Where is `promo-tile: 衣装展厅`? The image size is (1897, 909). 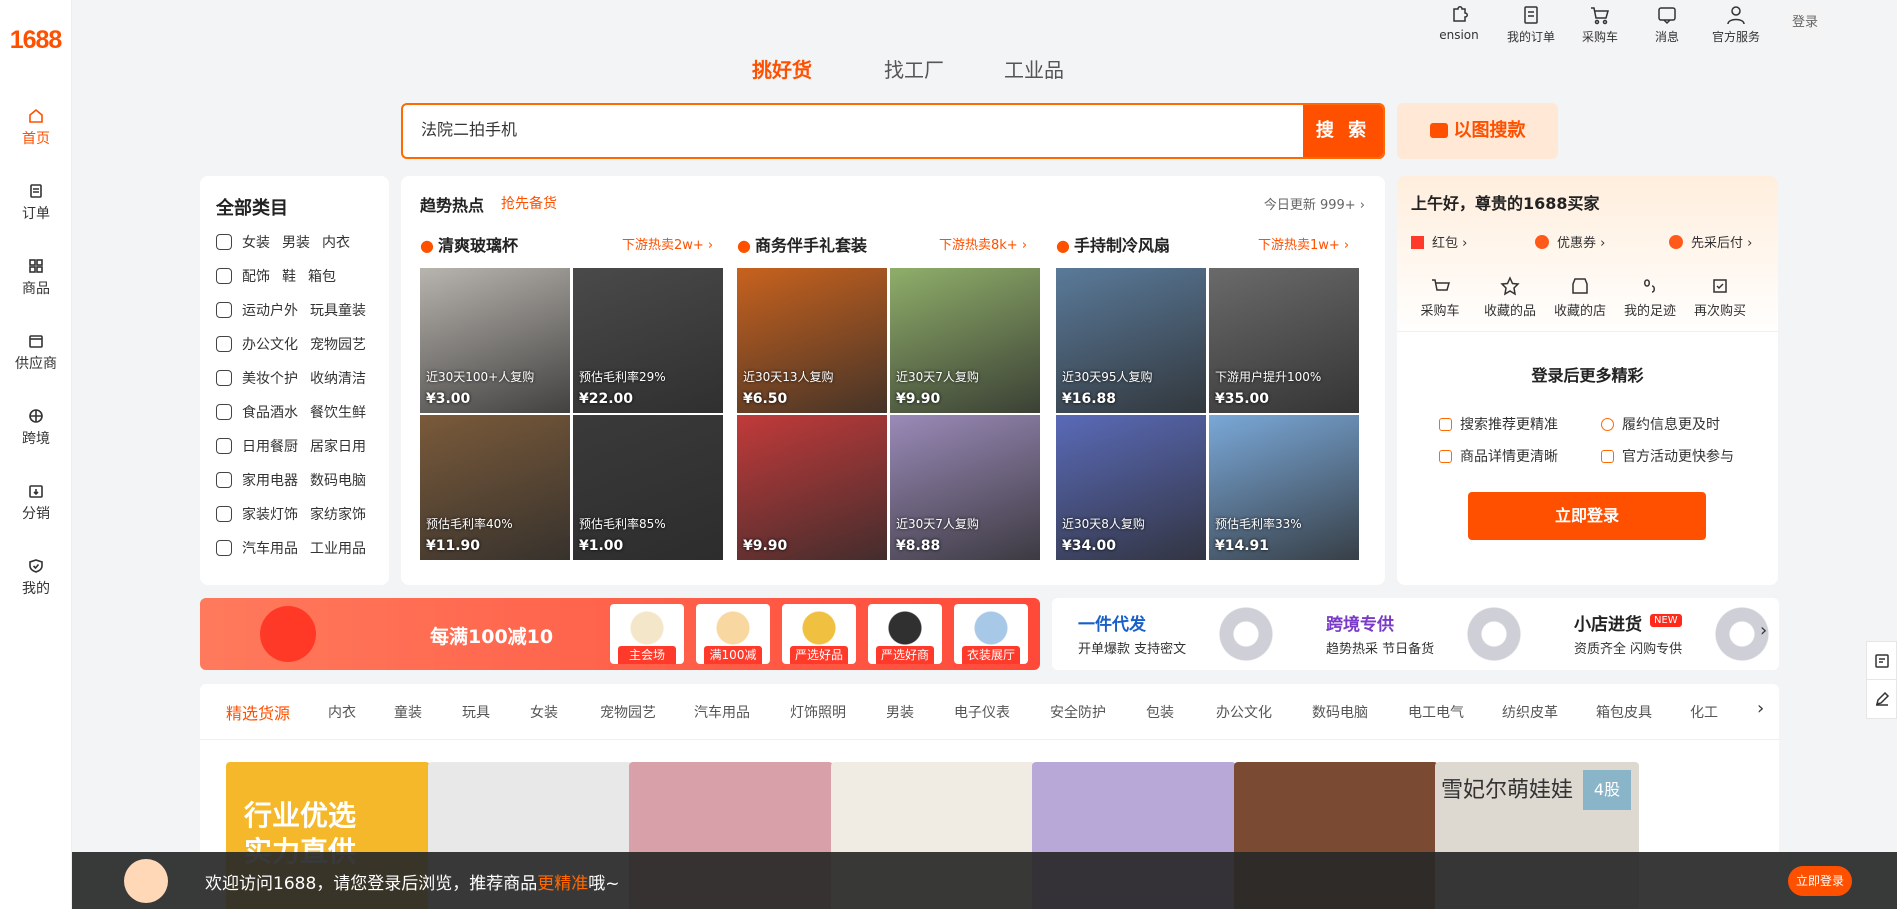 promo-tile: 衣装展厅 is located at coordinates (991, 634).